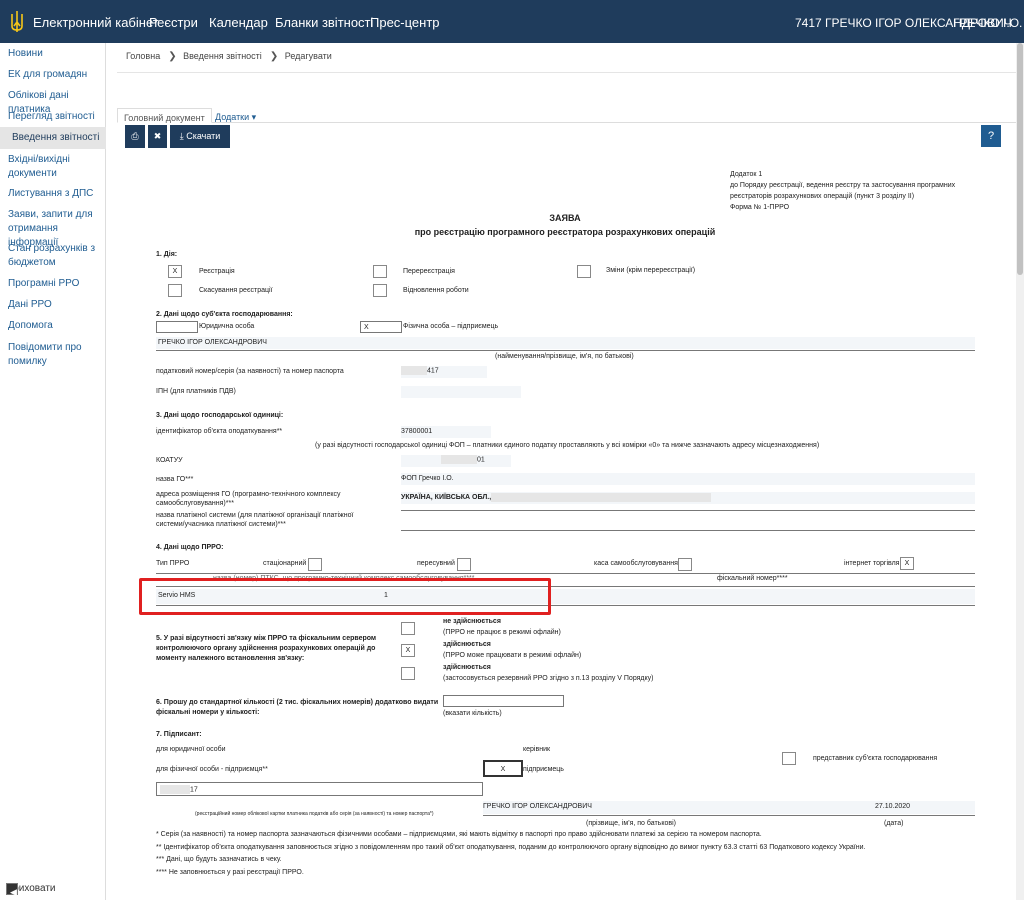  I want to click on sidebar-item-report-bug: Повідомити про помилку, so click(53, 355).